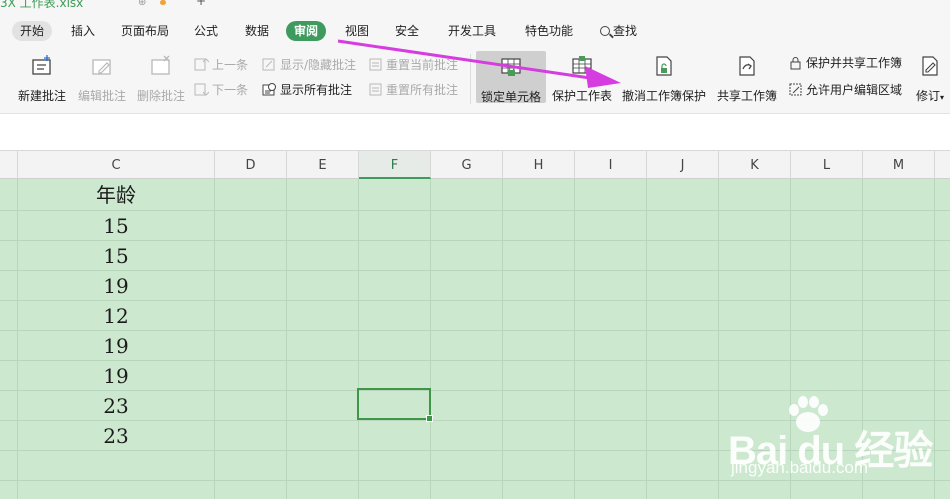  Describe the element at coordinates (510, 97) in the screenshot. I see `lock-cell-label: 锁定单元格` at that location.